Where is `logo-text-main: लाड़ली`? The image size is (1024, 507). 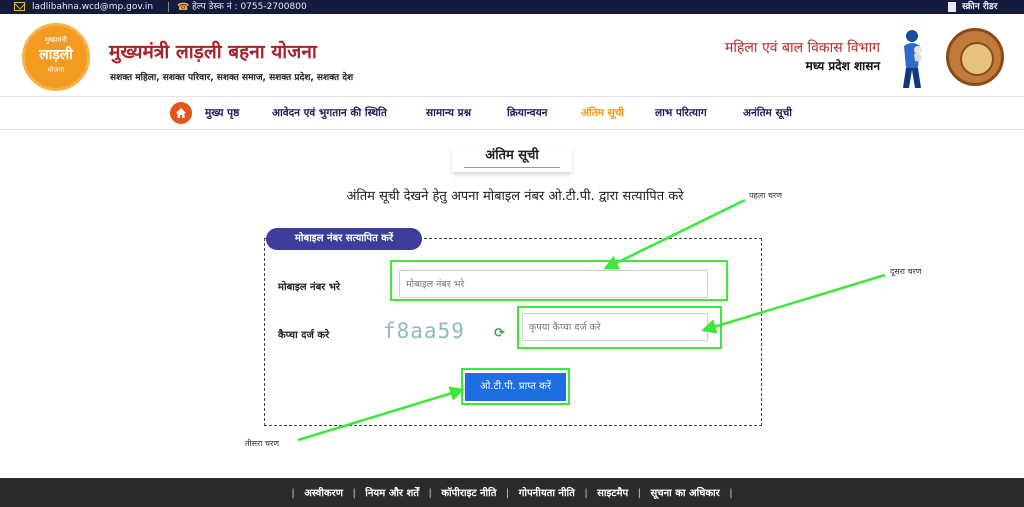
logo-text-main: लाड़ली is located at coordinates (56, 55).